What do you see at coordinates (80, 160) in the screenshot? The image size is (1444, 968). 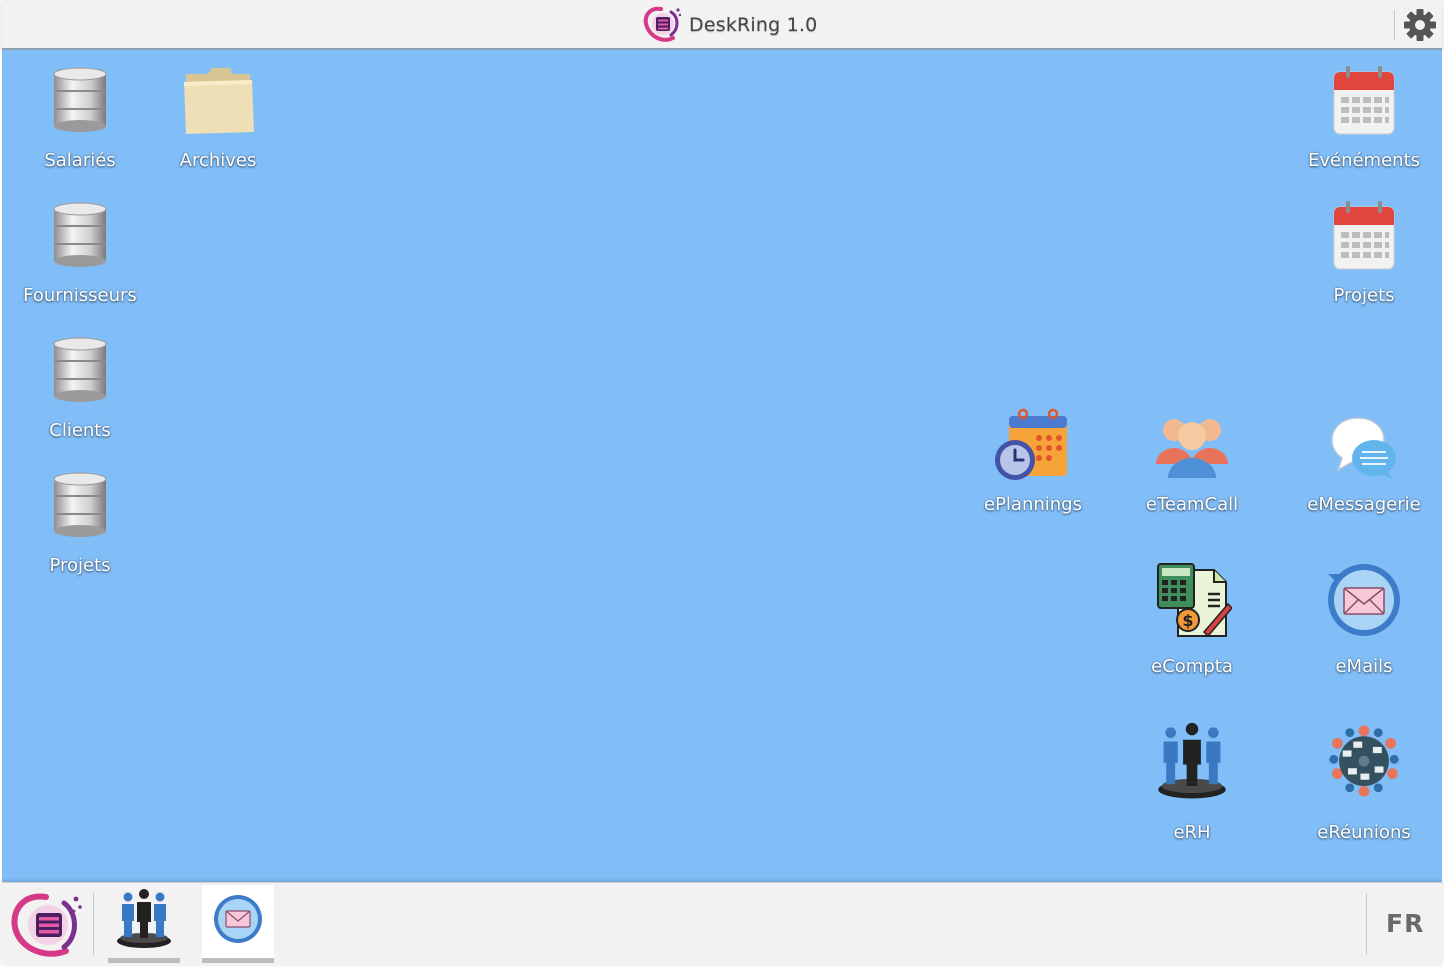 I see `desktop-icon-label: Salariés` at bounding box center [80, 160].